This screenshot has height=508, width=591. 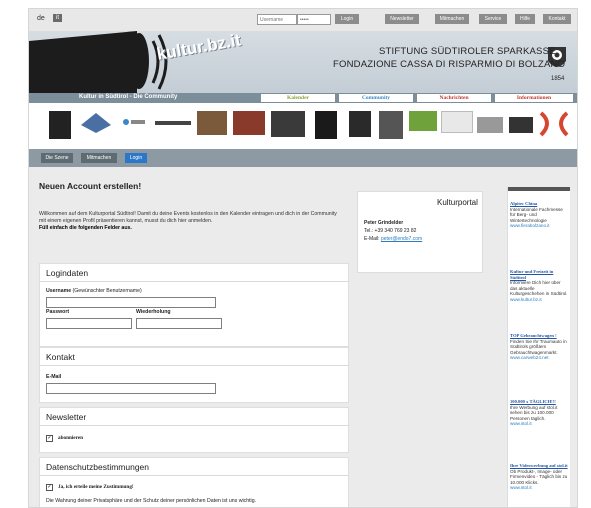 I want to click on menu-service: Service, so click(x=493, y=19).